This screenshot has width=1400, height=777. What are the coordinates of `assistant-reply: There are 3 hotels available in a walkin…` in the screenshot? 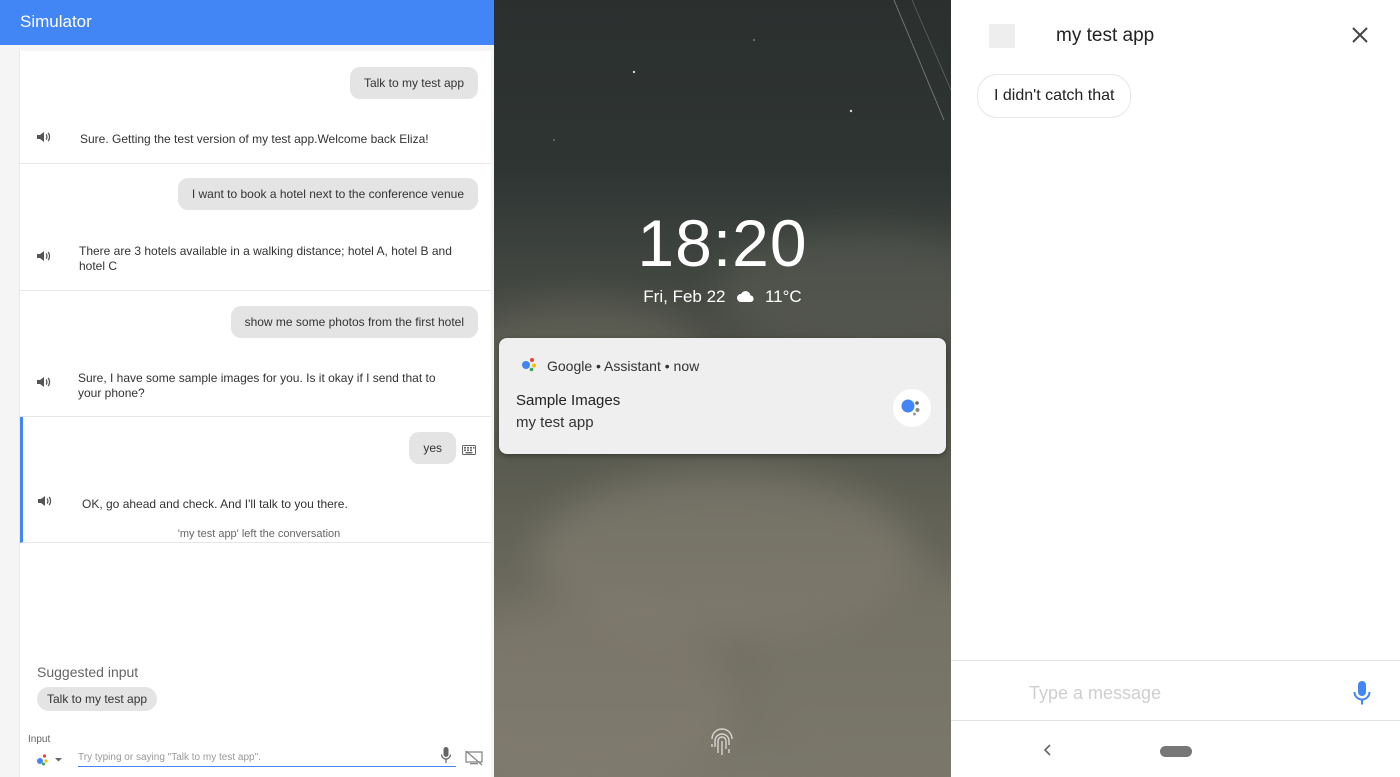 It's located at (265, 258).